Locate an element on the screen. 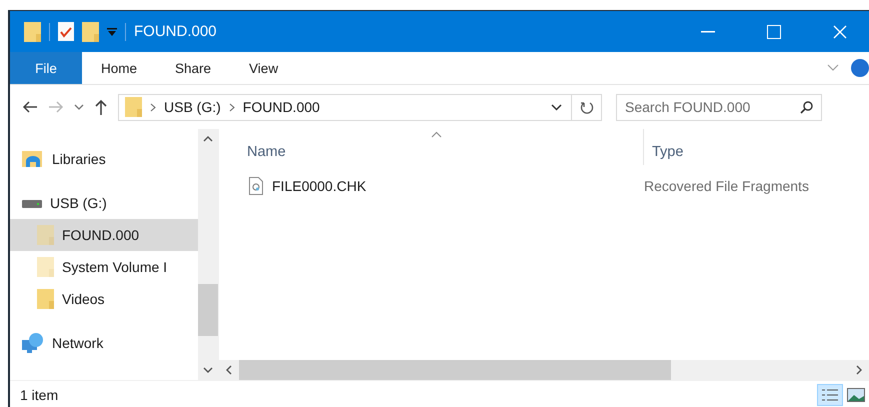 The image size is (869, 407). nav-item: FOUND.000 is located at coordinates (104, 235).